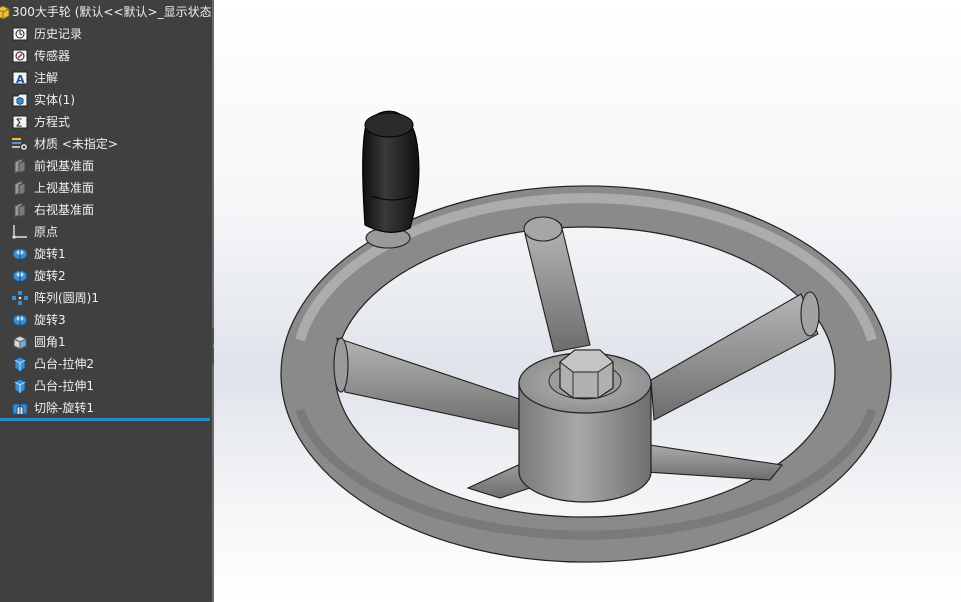 Image resolution: width=961 pixels, height=602 pixels. I want to click on tree-item-label: 旋转1, so click(50, 254).